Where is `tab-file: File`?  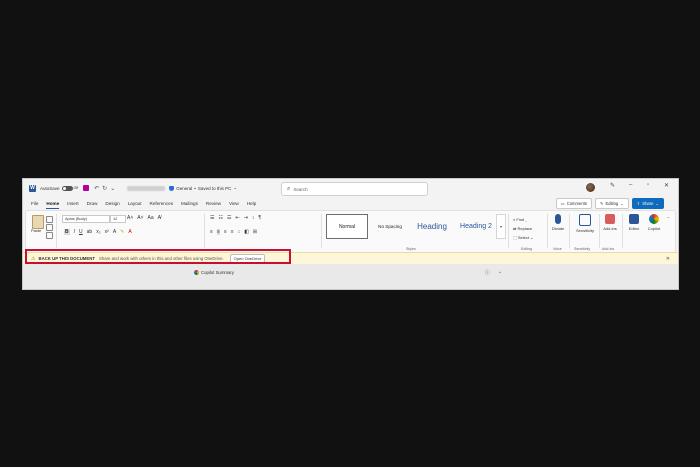 tab-file: File is located at coordinates (34, 203).